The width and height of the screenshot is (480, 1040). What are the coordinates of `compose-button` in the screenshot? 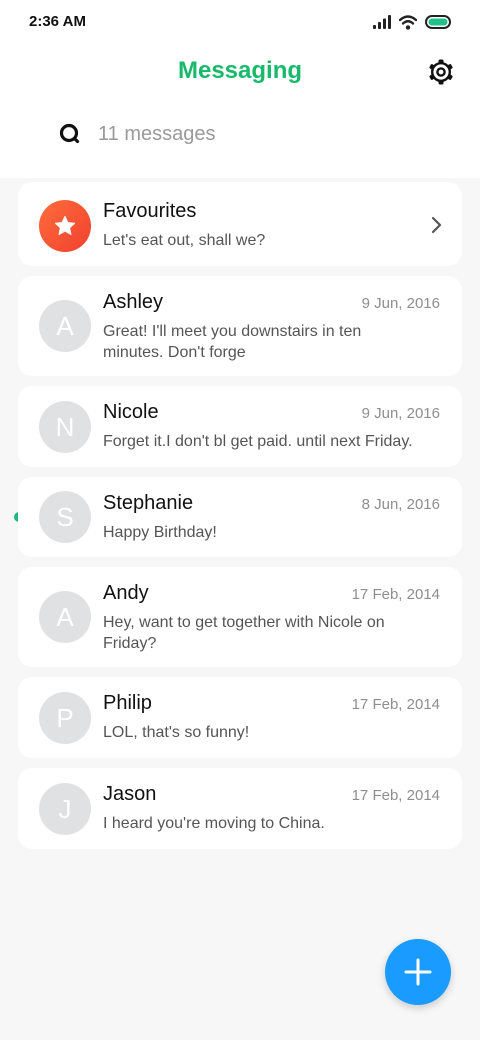 It's located at (418, 972).